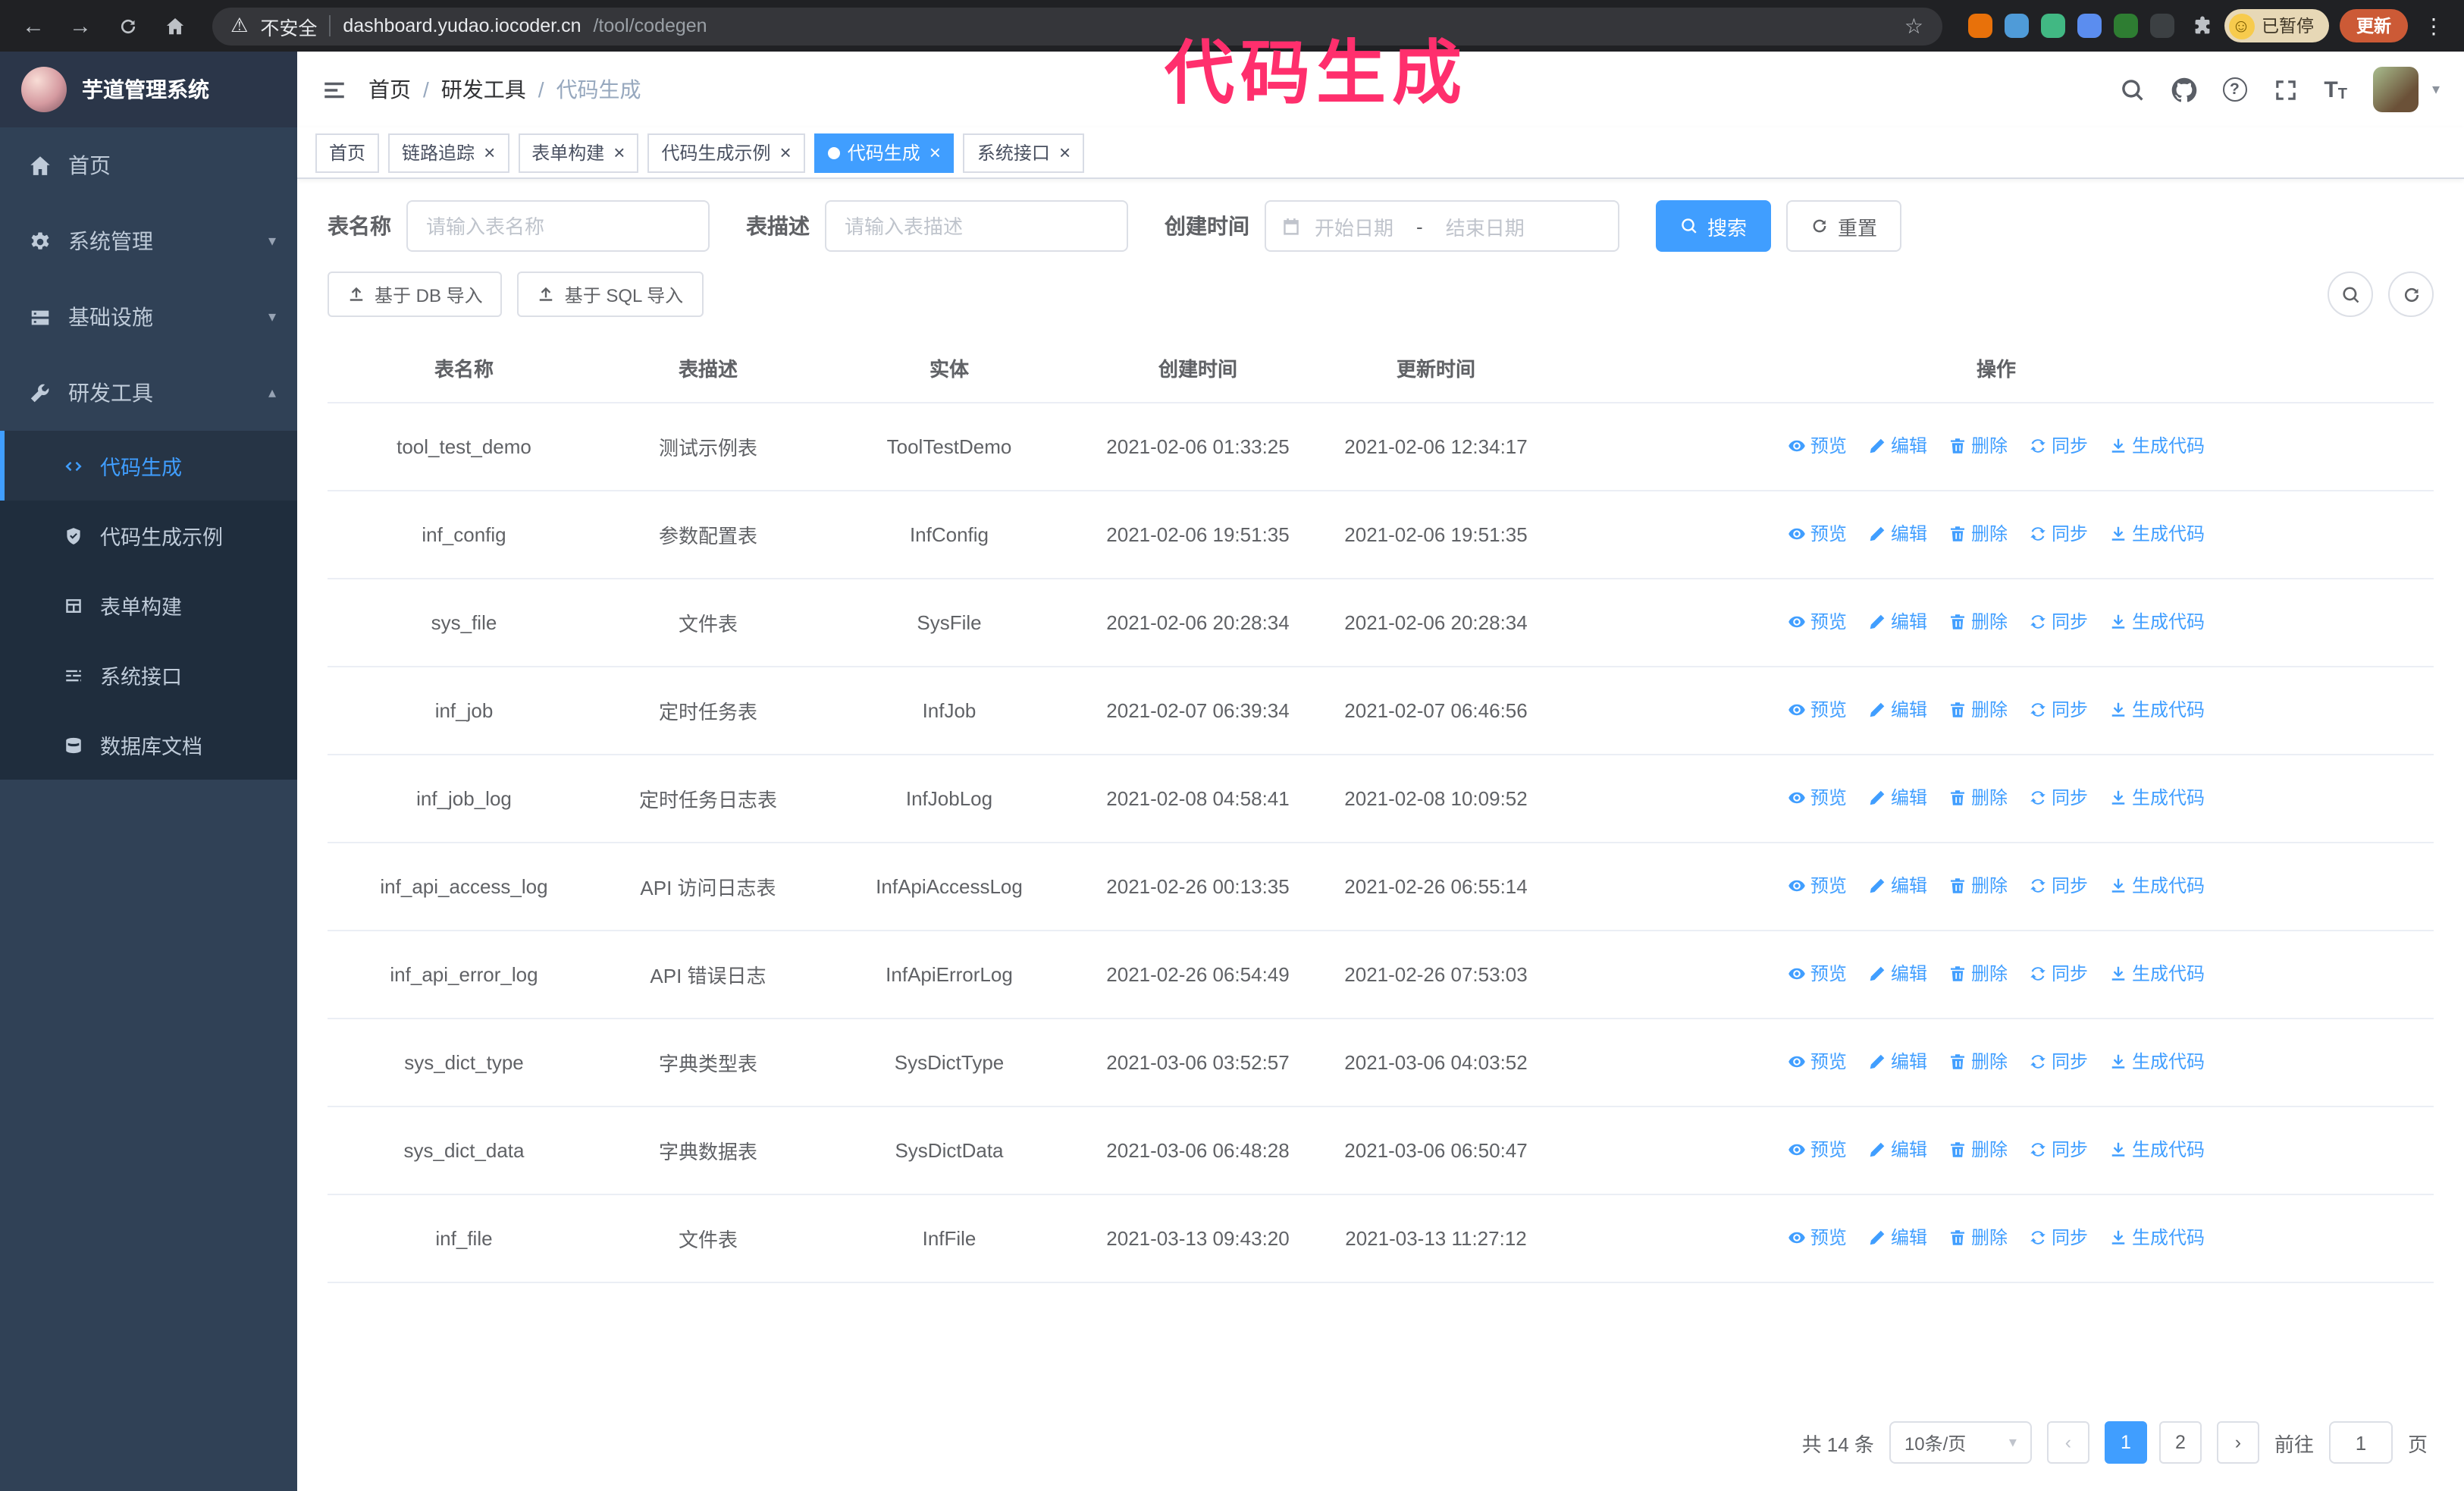 This screenshot has width=2464, height=1491. Describe the element at coordinates (1980, 26) in the screenshot. I see `extension-icon-orange` at that location.